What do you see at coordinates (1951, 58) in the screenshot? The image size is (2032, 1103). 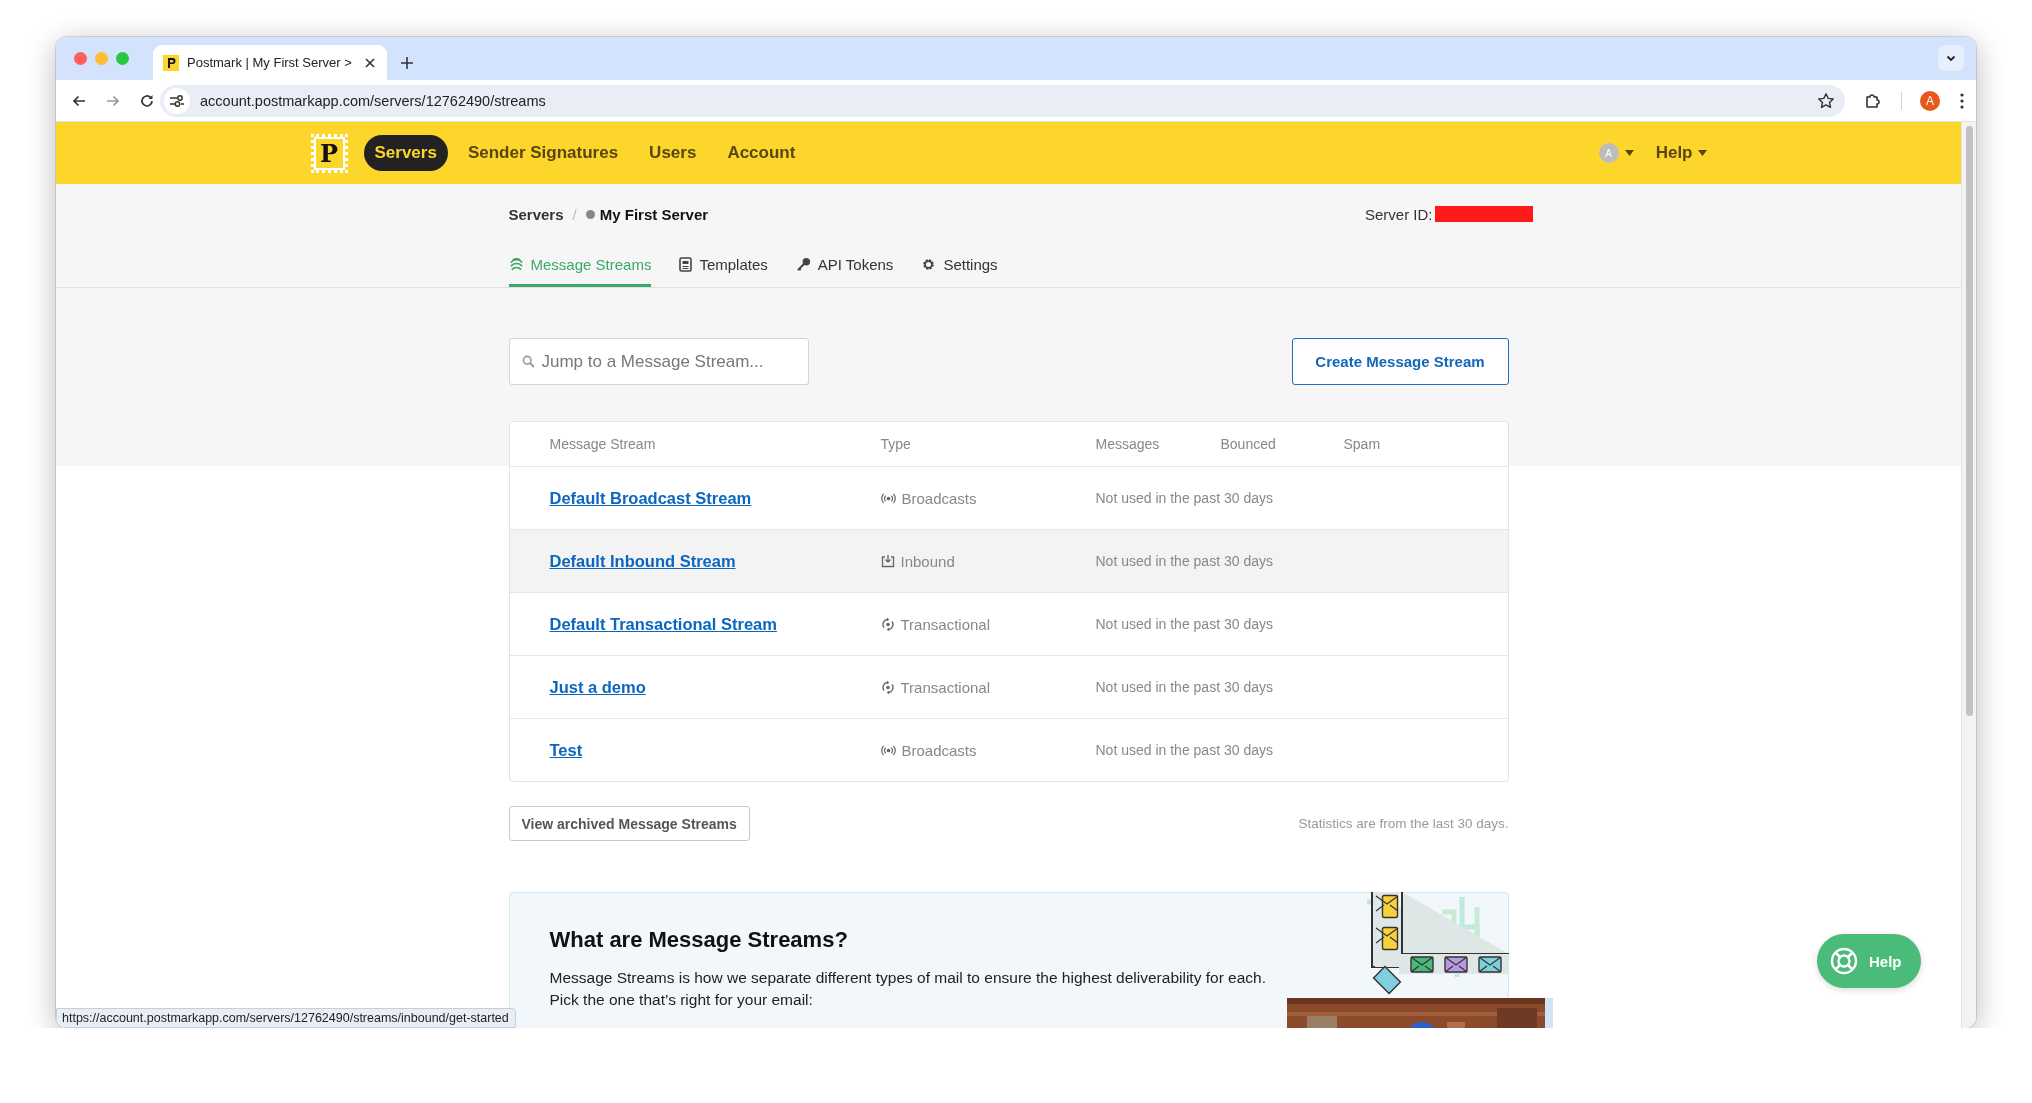 I see `tab-list-button` at bounding box center [1951, 58].